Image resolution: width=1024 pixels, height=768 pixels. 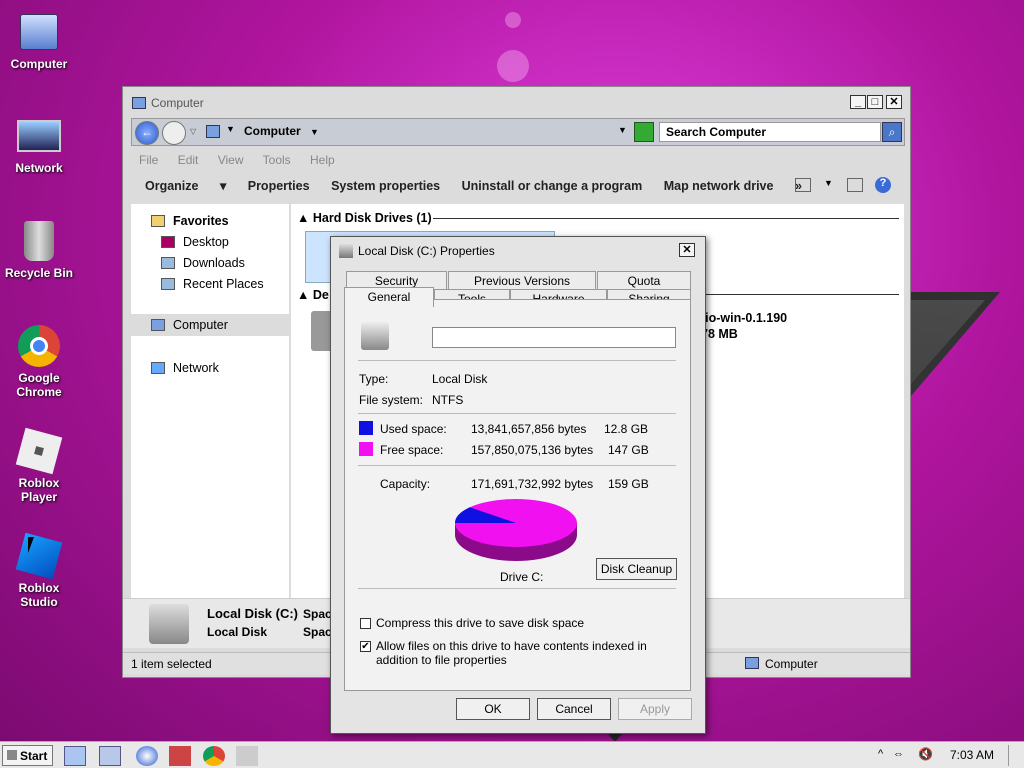 What do you see at coordinates (214, 756) in the screenshot?
I see `taskbar-chrome-icon` at bounding box center [214, 756].